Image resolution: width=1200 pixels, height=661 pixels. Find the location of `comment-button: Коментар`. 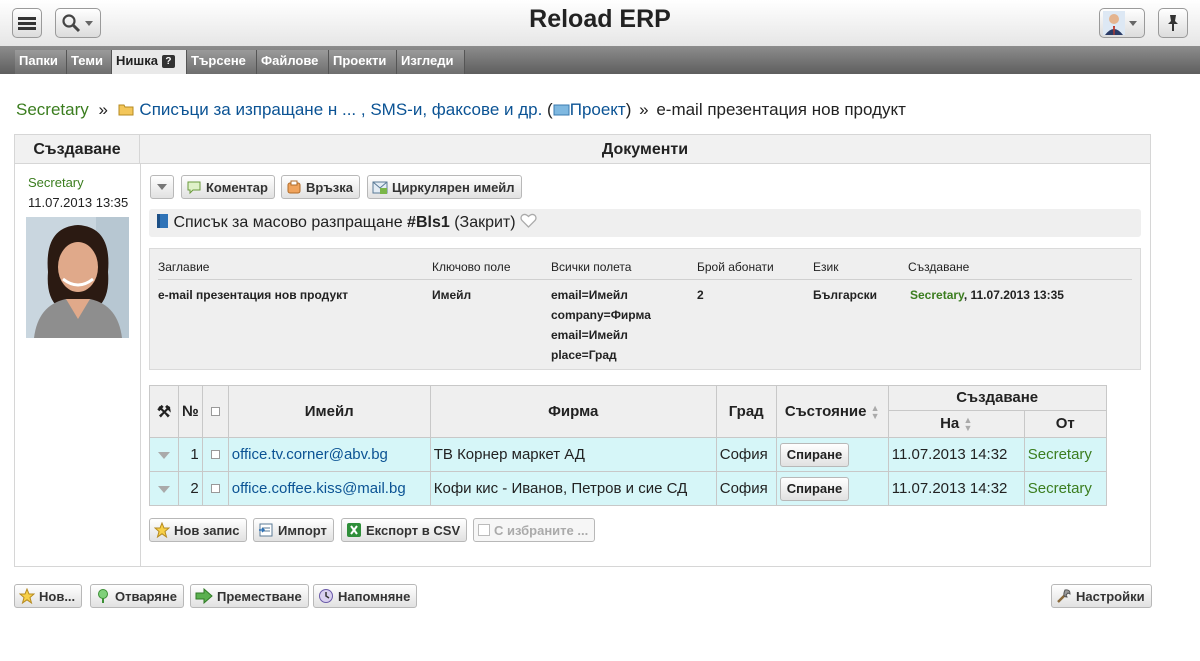

comment-button: Коментар is located at coordinates (228, 187).